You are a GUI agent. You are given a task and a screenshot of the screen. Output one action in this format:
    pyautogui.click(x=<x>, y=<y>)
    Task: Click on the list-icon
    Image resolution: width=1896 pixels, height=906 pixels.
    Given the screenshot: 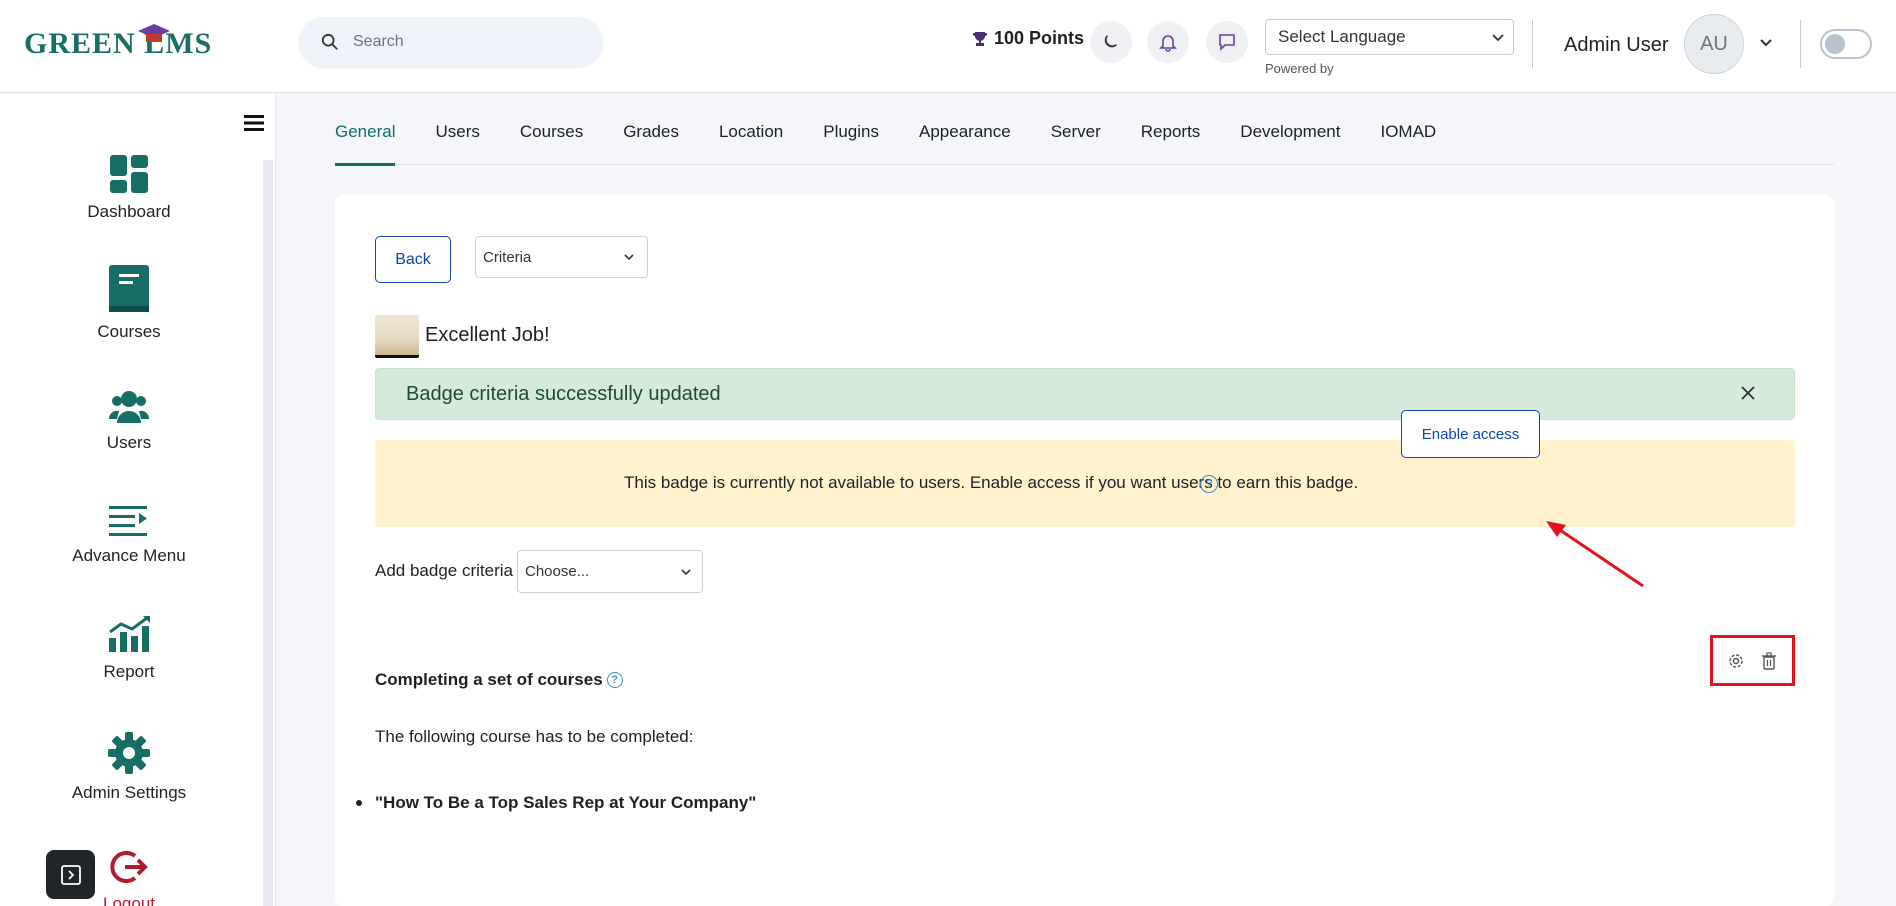 What is the action you would take?
    pyautogui.click(x=128, y=521)
    